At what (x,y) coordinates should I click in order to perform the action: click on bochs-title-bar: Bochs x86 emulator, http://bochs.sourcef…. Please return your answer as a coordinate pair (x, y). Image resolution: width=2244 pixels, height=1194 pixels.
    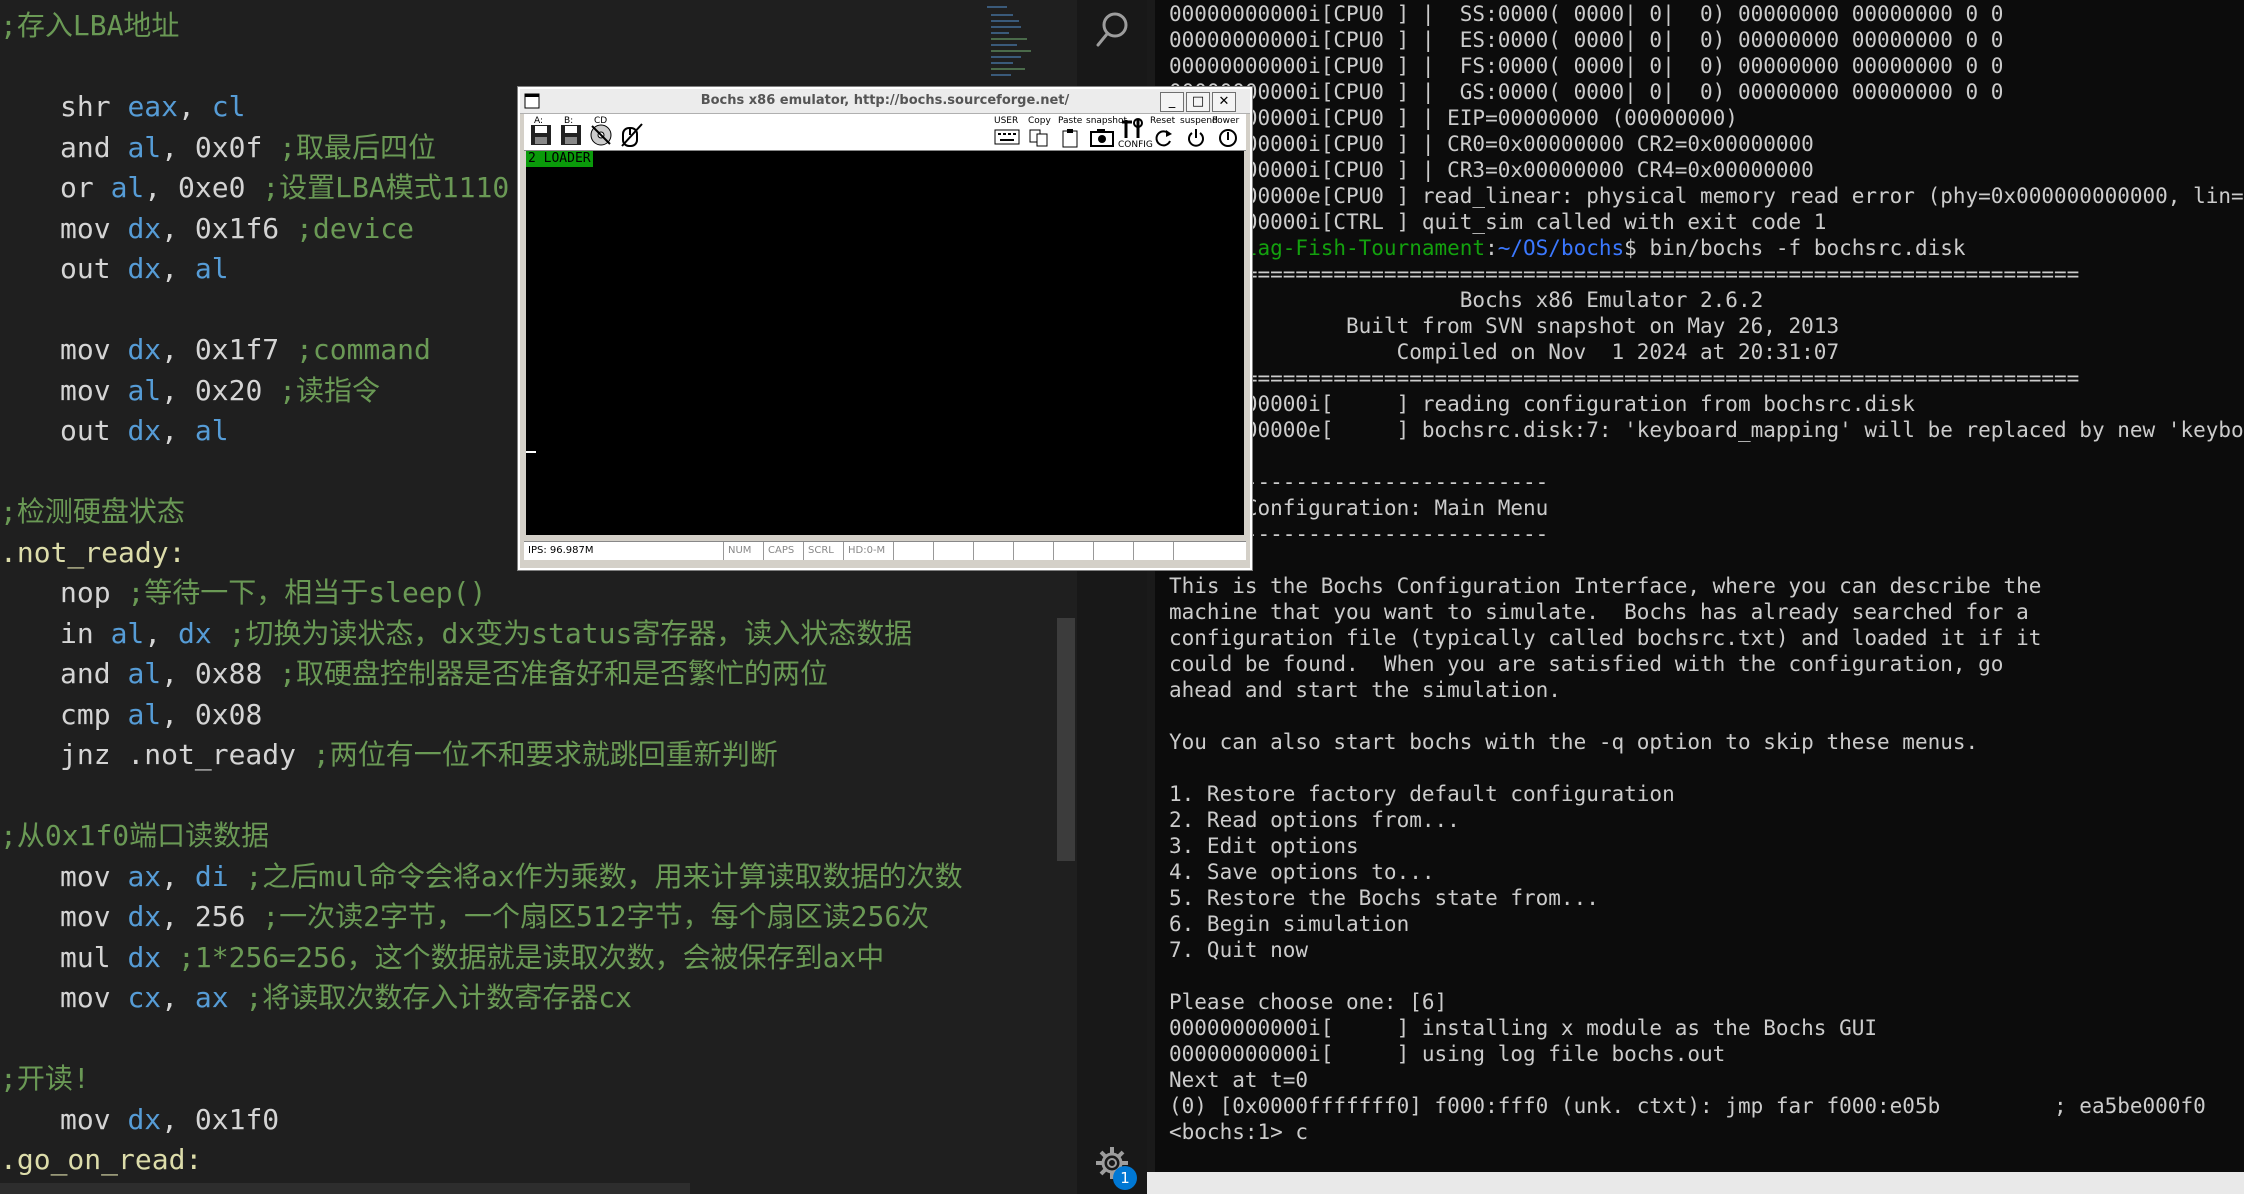
    Looking at the image, I should click on (885, 101).